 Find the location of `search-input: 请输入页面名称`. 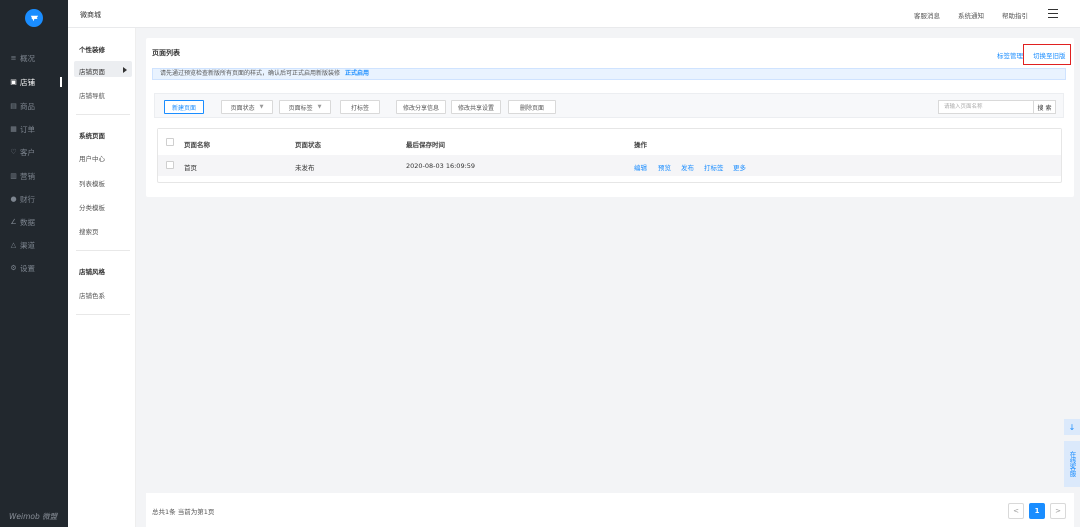

search-input: 请输入页面名称 is located at coordinates (986, 107).